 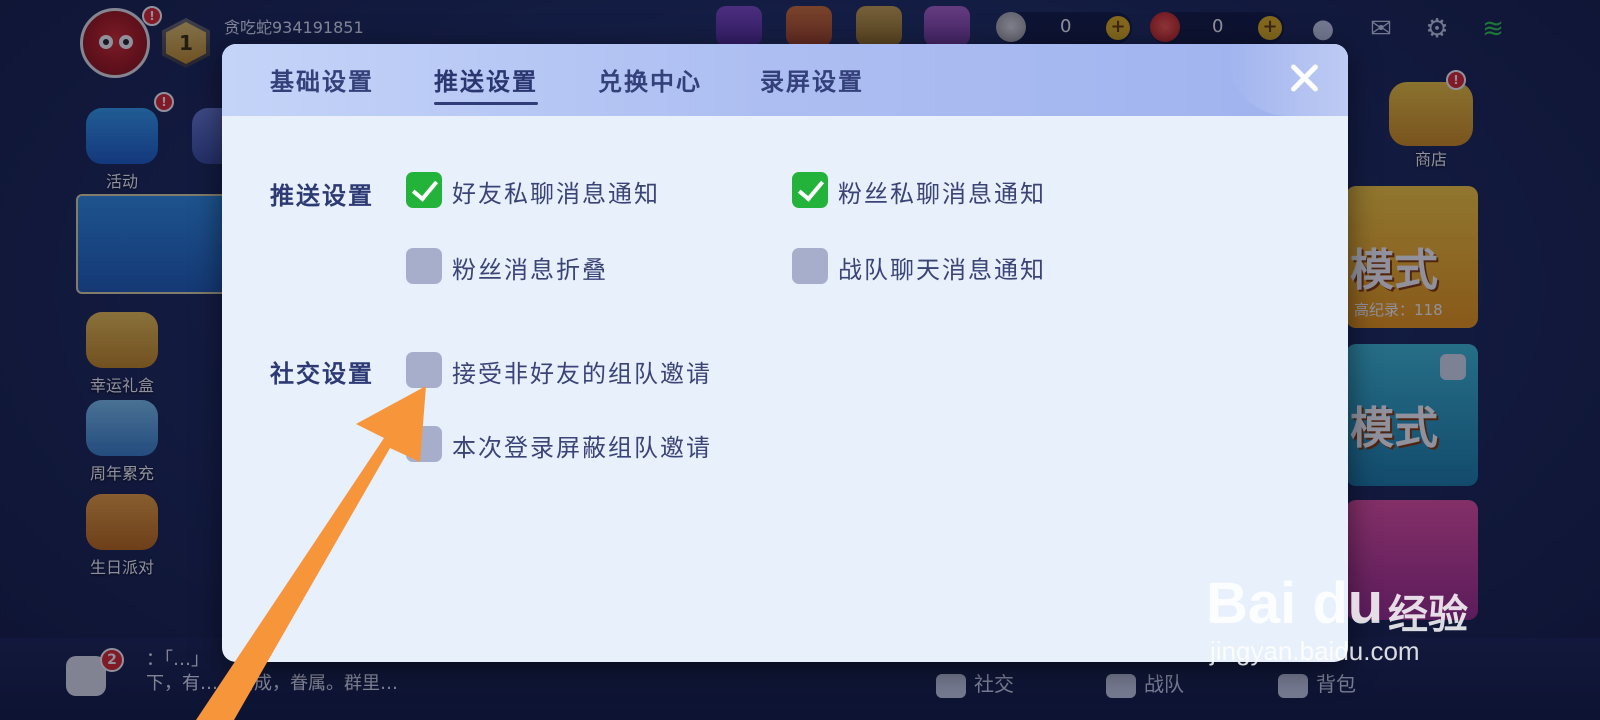 I want to click on add-currency-1-button: +, so click(x=1118, y=28).